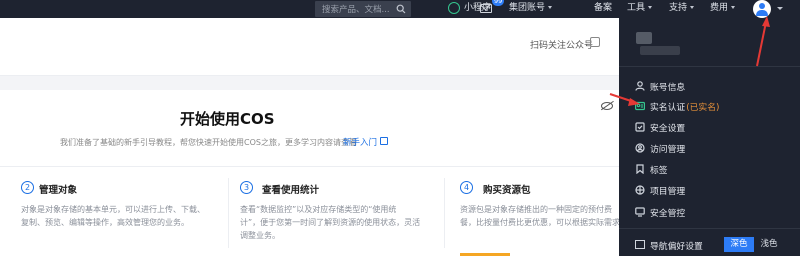 The height and width of the screenshot is (256, 800). What do you see at coordinates (678, 8) in the screenshot?
I see `support-label: 支持` at bounding box center [678, 8].